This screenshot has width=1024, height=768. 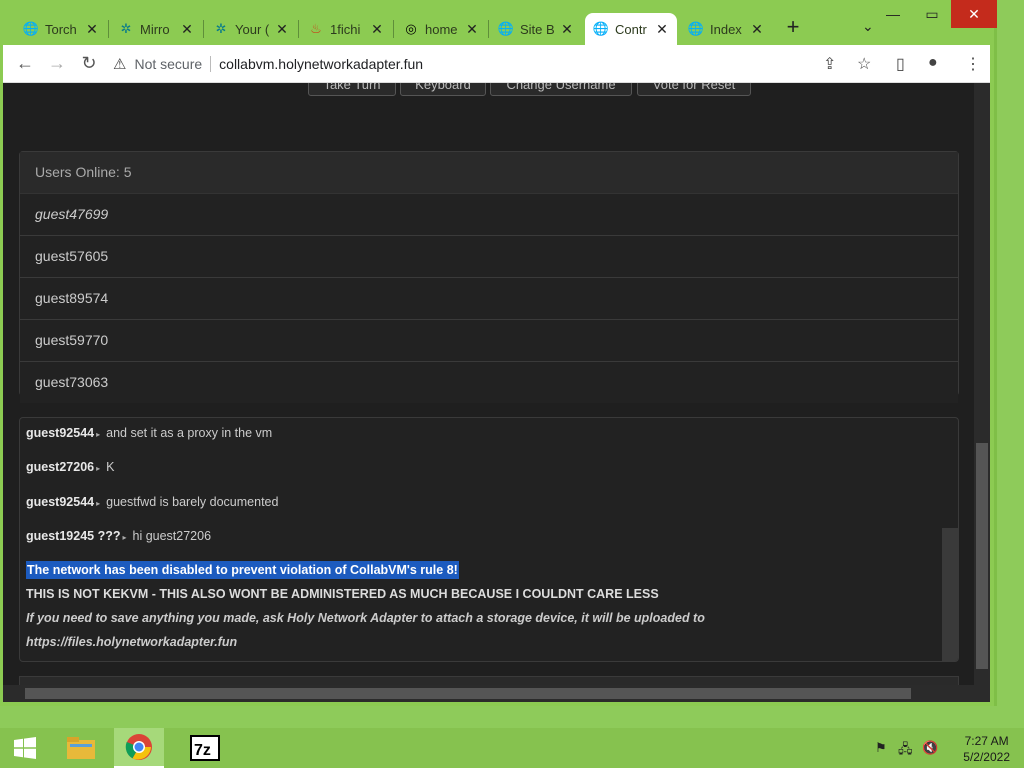 I want to click on user-list-item: guest59770, so click(x=489, y=341).